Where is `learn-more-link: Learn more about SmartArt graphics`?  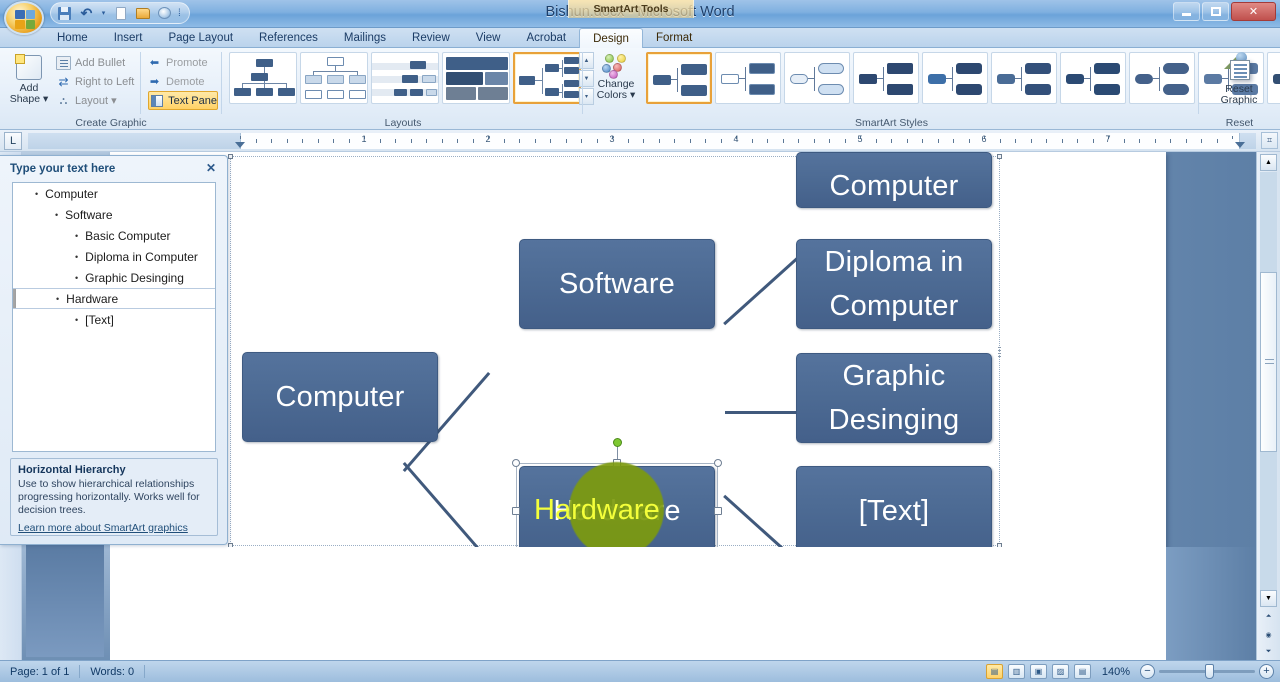
learn-more-link: Learn more about SmartArt graphics is located at coordinates (103, 528).